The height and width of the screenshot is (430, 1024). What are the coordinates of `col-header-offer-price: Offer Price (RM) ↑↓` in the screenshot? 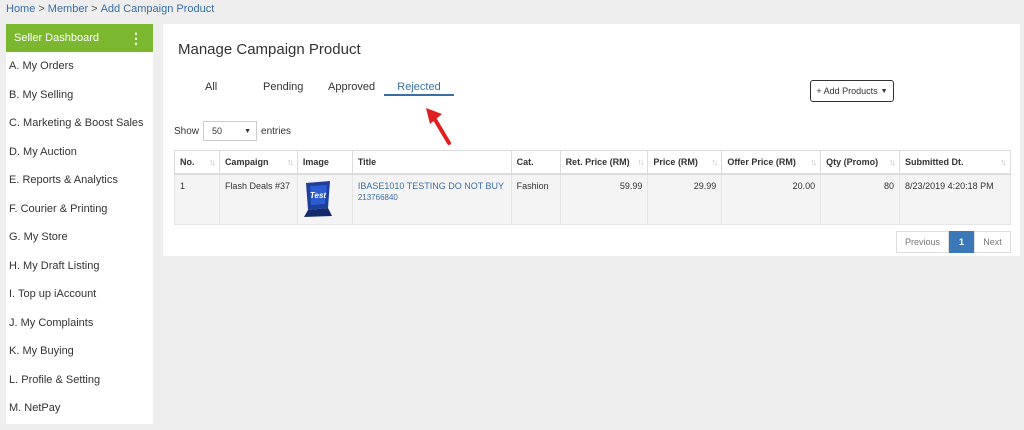 It's located at (771, 162).